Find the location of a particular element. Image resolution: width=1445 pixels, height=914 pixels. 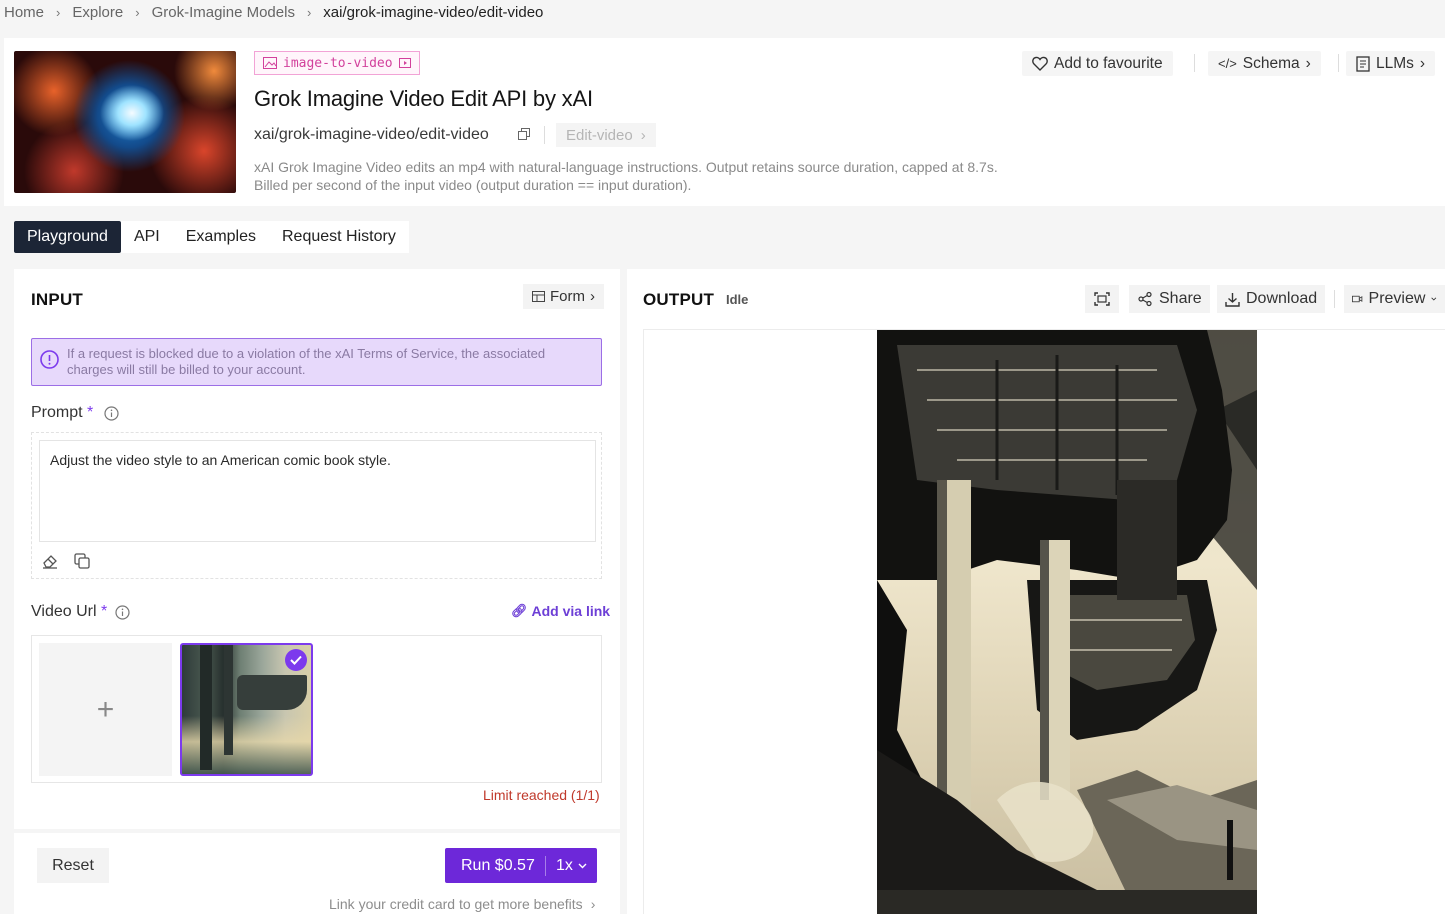

run-multiplier-select: 1x is located at coordinates (566, 866).